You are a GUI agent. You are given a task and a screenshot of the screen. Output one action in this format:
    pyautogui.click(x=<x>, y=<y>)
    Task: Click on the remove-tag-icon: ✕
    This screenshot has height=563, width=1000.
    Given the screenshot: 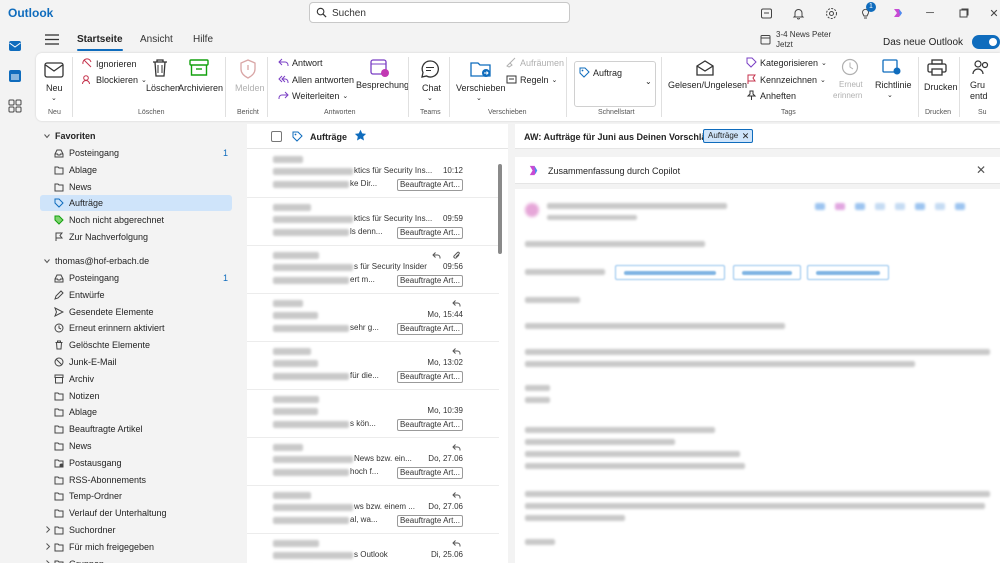 What is the action you would take?
    pyautogui.click(x=746, y=136)
    